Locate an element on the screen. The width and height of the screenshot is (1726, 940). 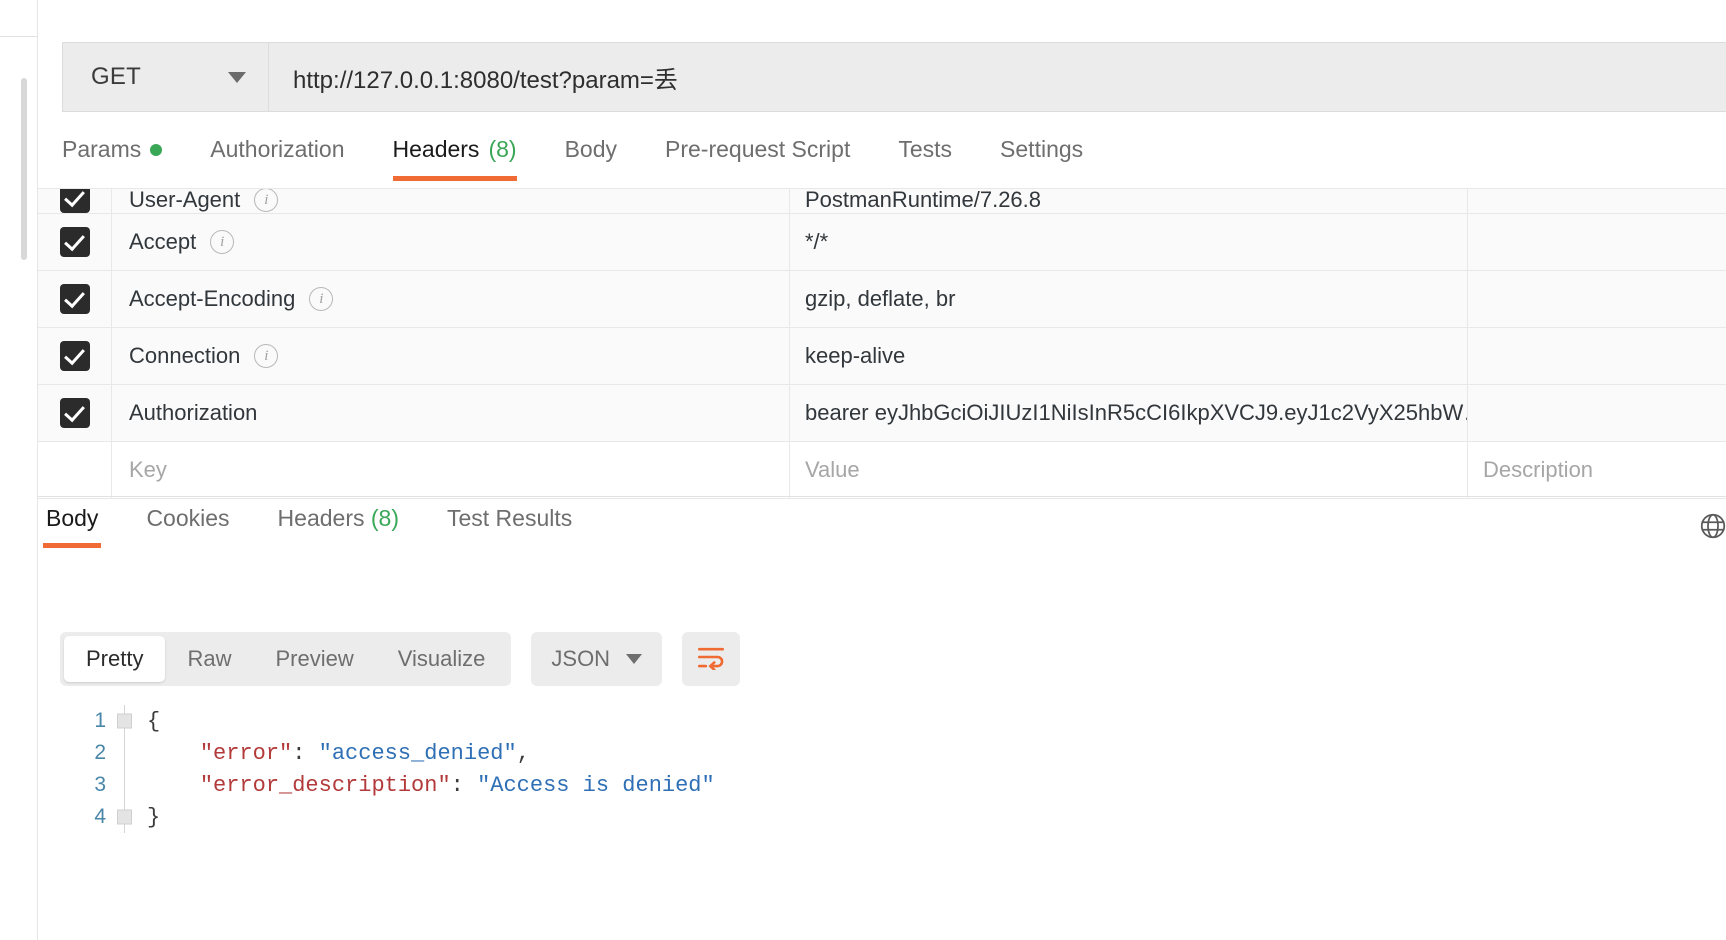
header-value-cell-text: gzip, deflate, br is located at coordinates (880, 298).